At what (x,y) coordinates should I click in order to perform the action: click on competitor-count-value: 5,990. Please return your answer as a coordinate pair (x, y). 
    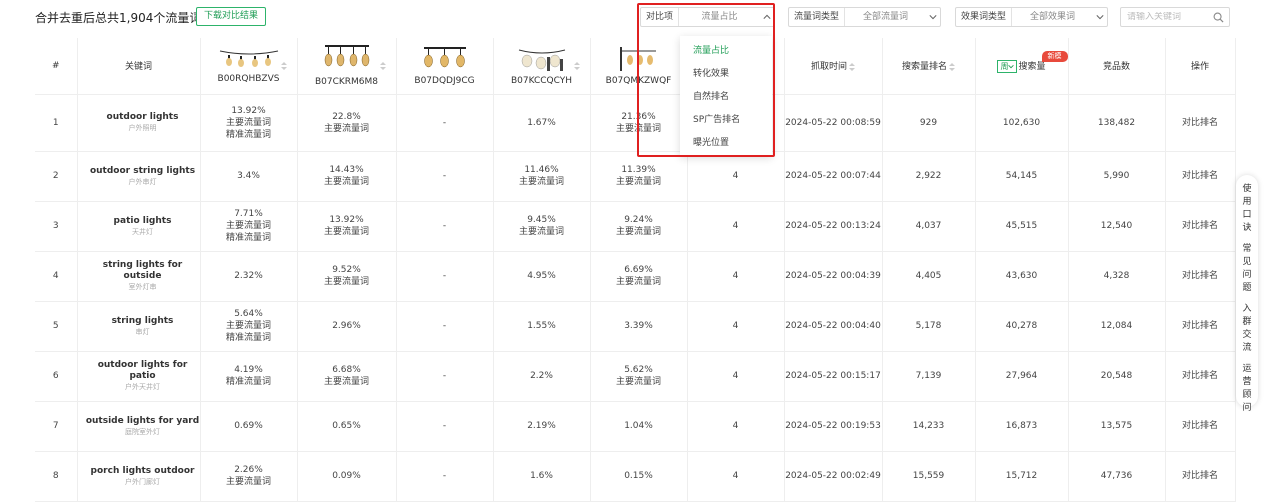
    Looking at the image, I should click on (1117, 176).